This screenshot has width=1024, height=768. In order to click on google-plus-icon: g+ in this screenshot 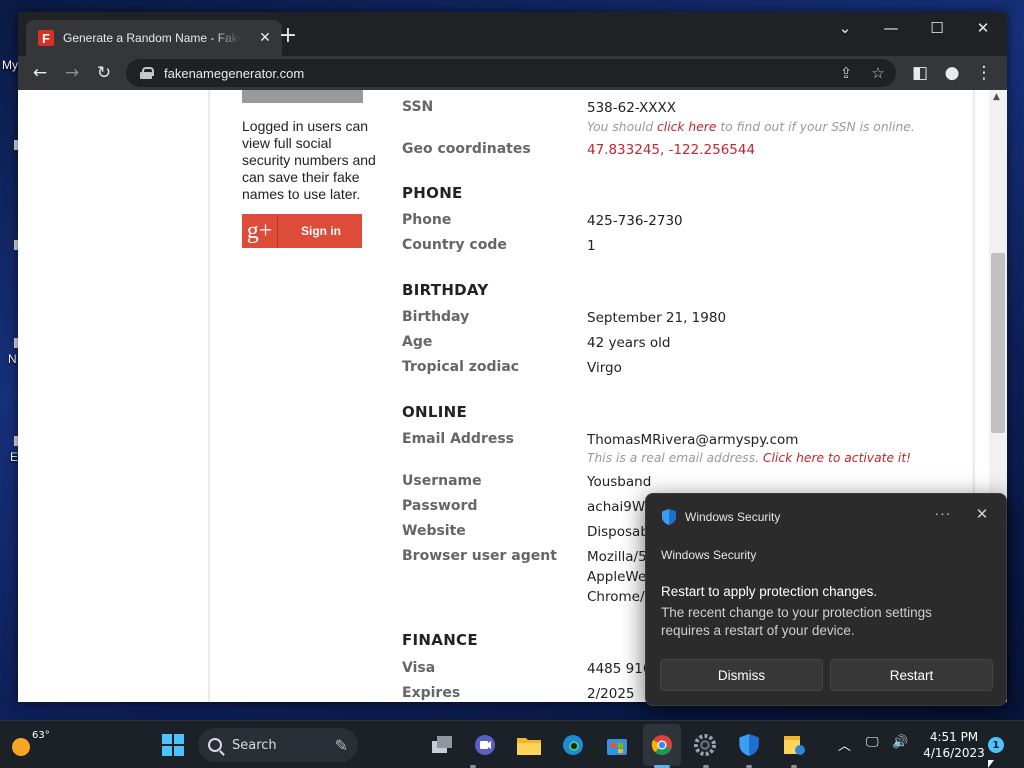, I will do `click(260, 231)`.